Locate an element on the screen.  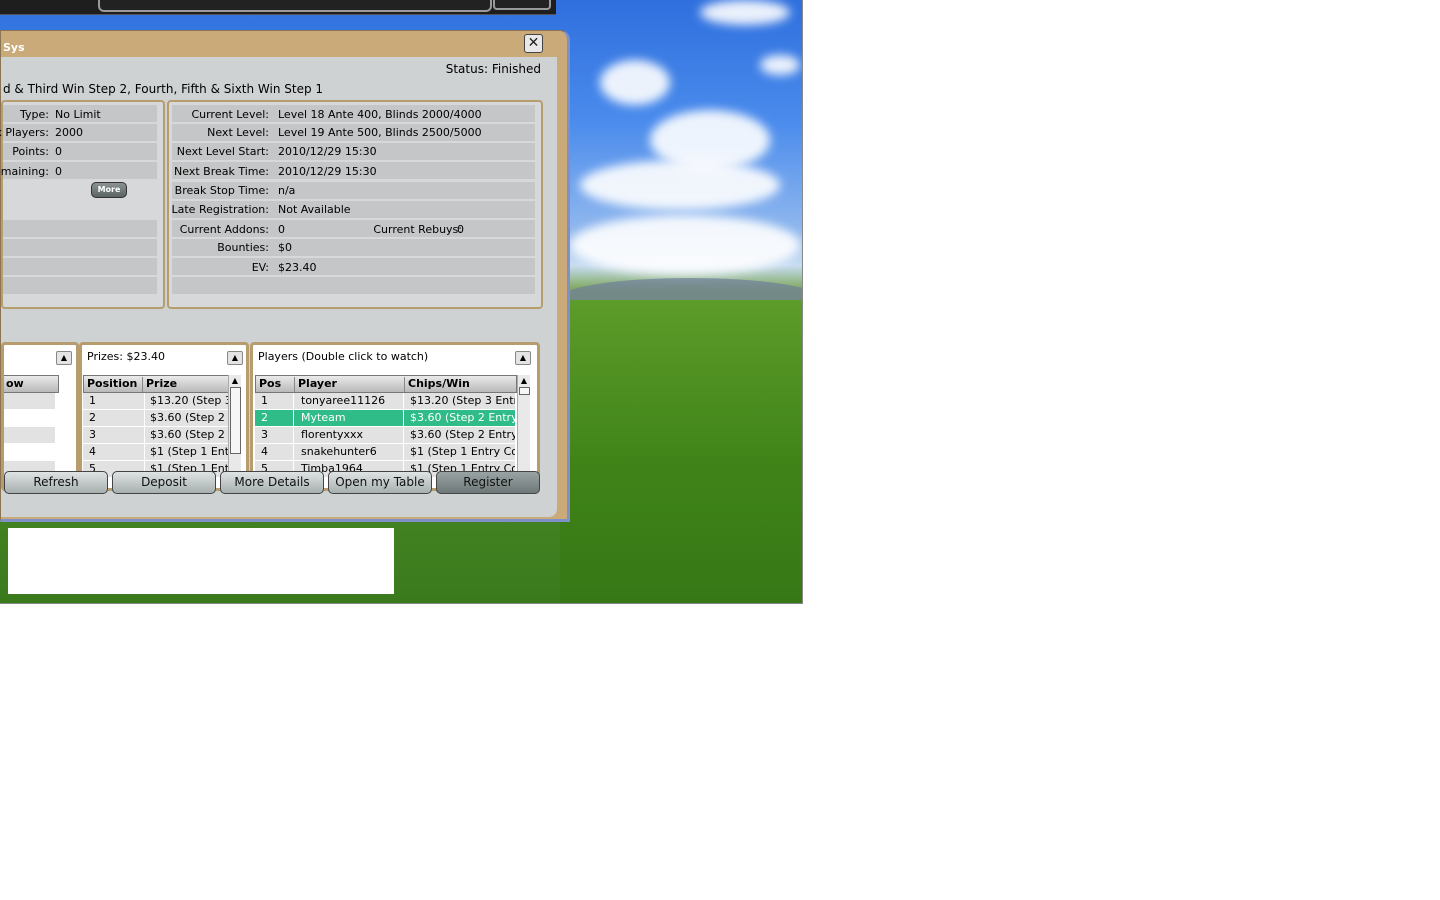
bounties-label: Bounties: is located at coordinates (243, 247).